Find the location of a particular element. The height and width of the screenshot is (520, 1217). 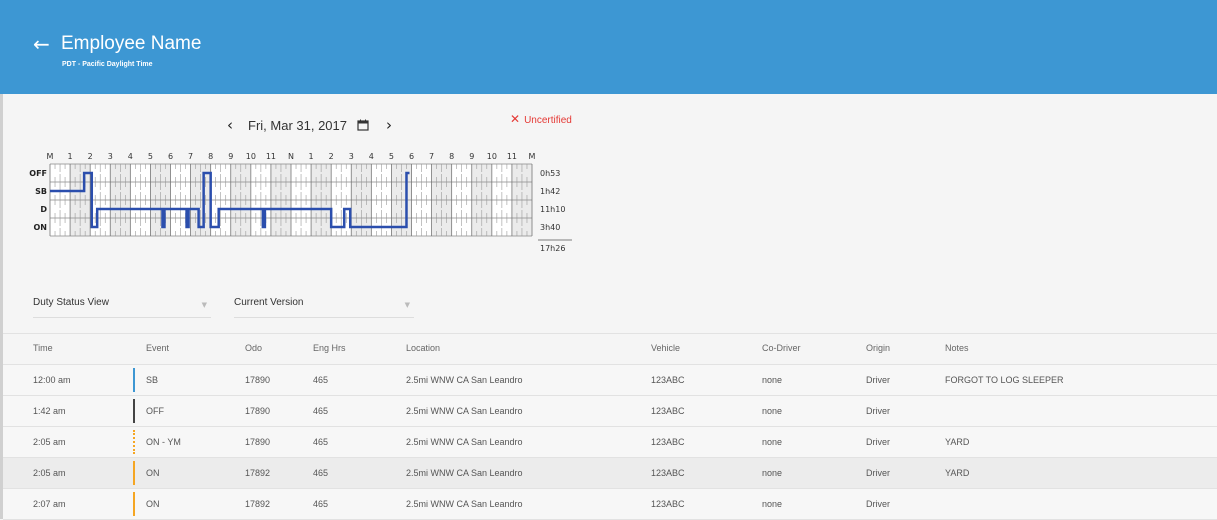

status-label: SB is located at coordinates (41, 191).